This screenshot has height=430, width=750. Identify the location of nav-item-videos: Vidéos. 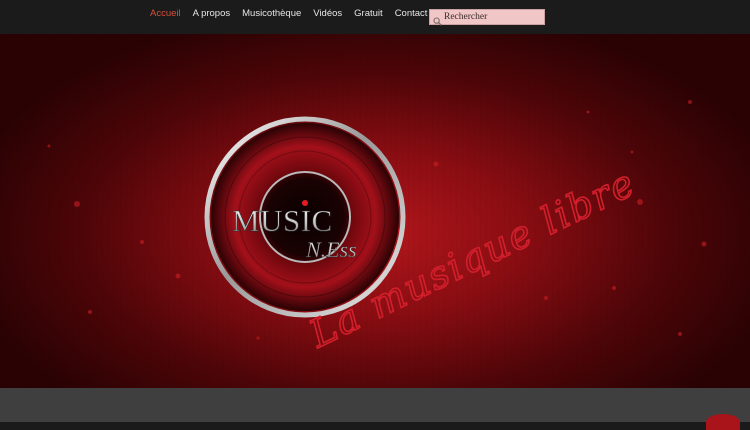
(327, 13).